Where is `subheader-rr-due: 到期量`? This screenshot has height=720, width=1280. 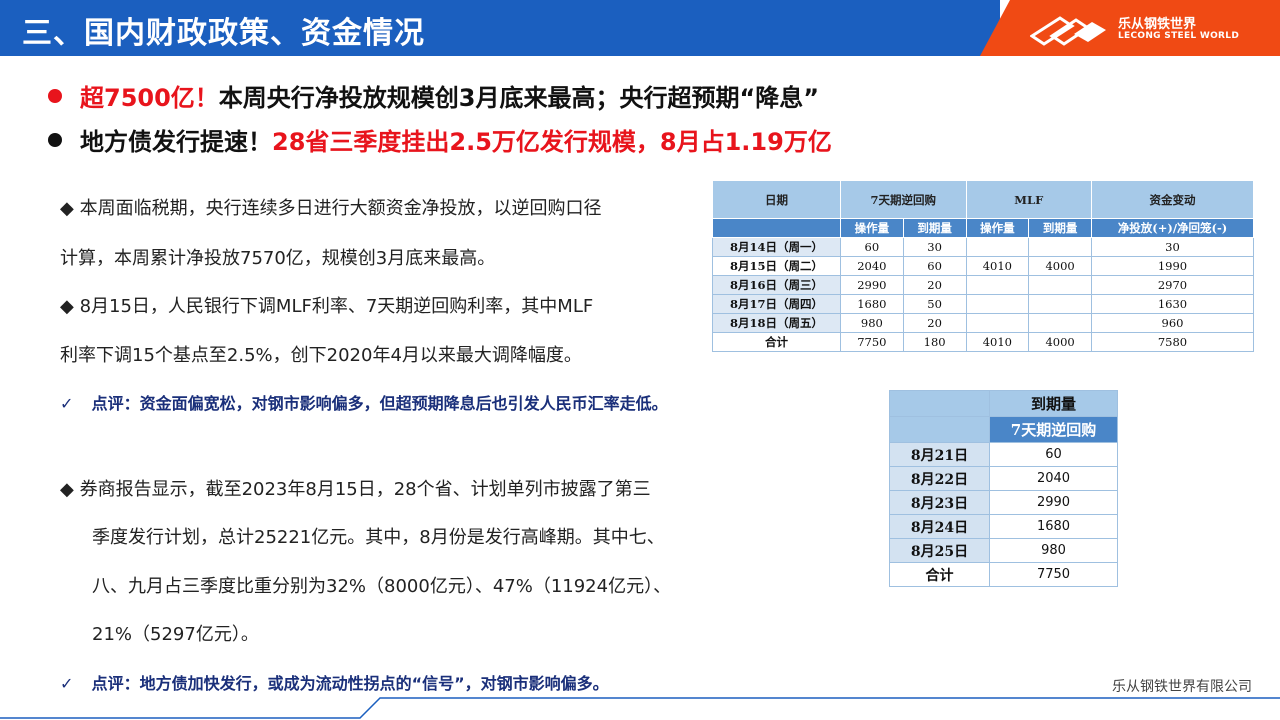
subheader-rr-due: 到期量 is located at coordinates (934, 228).